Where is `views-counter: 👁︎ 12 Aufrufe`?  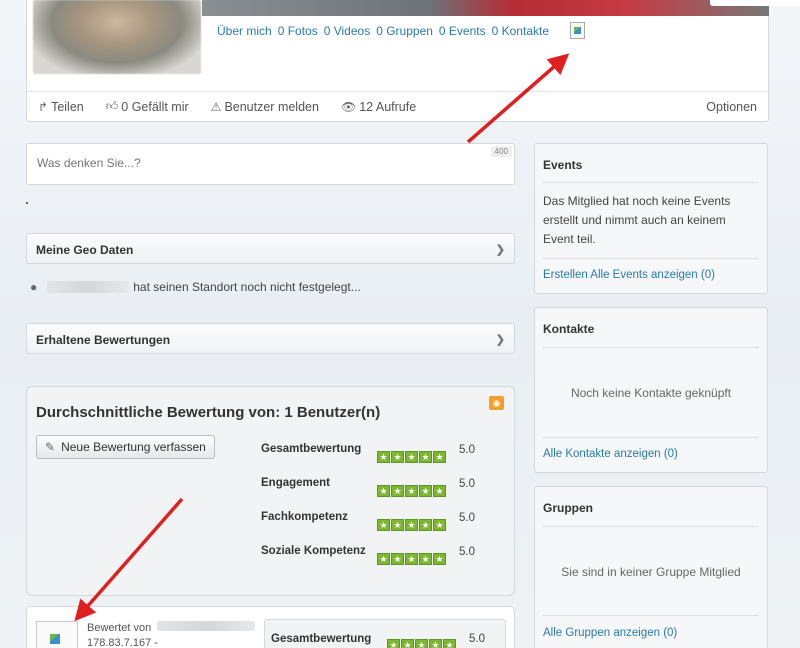 views-counter: 👁︎ 12 Aufrufe is located at coordinates (378, 106).